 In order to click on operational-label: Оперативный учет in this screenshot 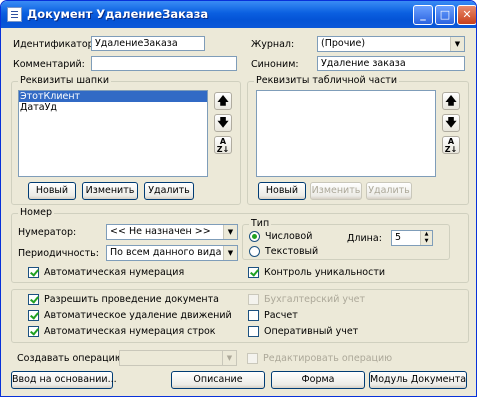, I will do `click(311, 331)`.